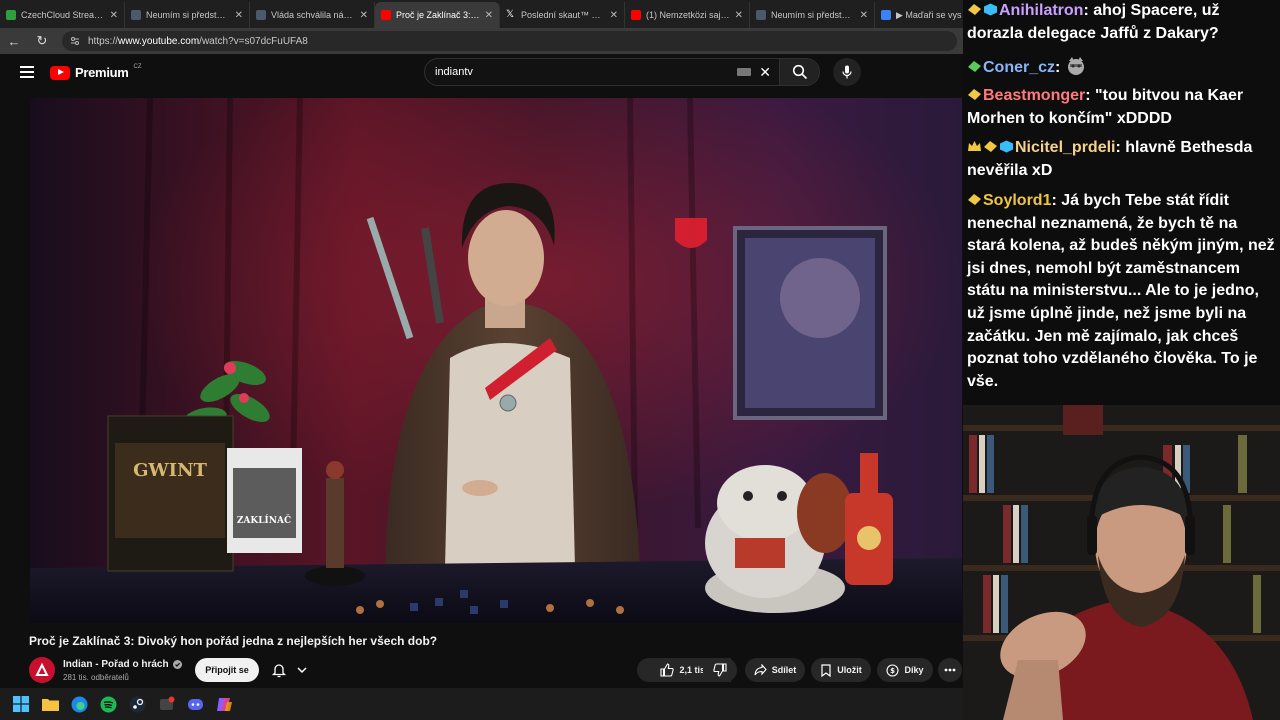  What do you see at coordinates (42, 41) in the screenshot?
I see `reload-icon: ↻` at bounding box center [42, 41].